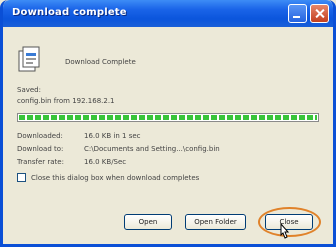 Image resolution: width=336 pixels, height=247 pixels. I want to click on download-to-label: Download to:, so click(40, 149).